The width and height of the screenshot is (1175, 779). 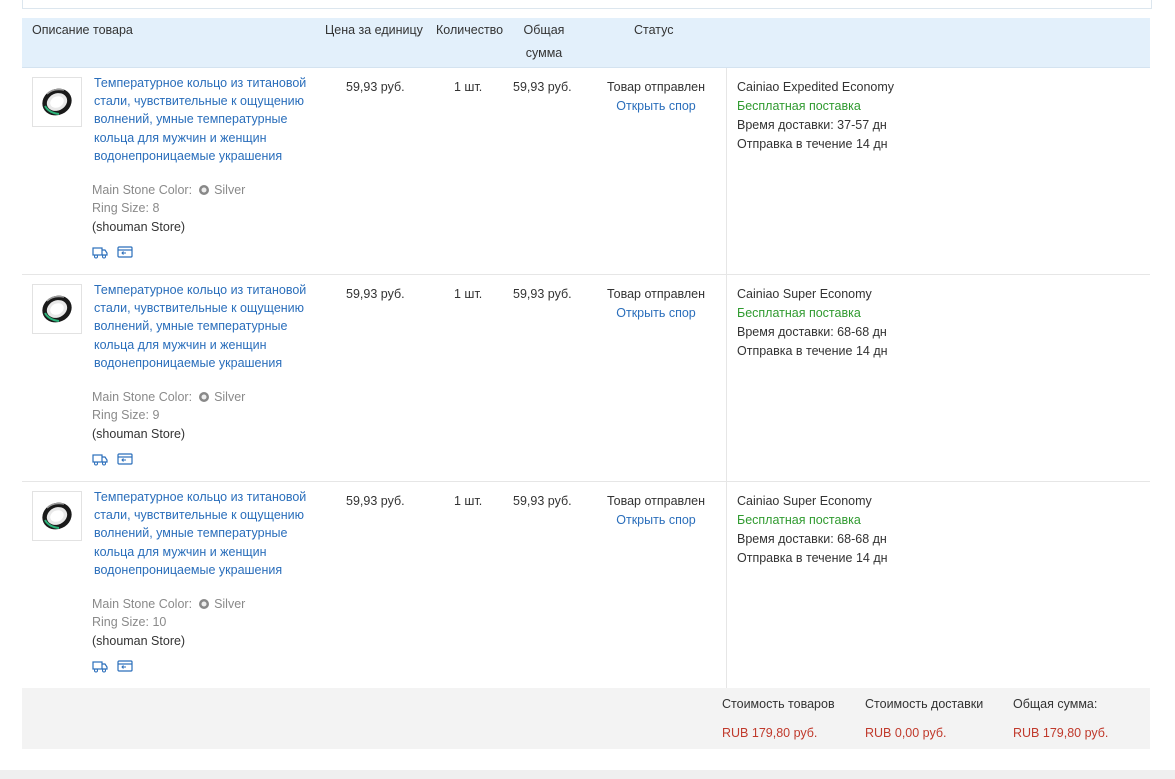 What do you see at coordinates (587, 774) in the screenshot?
I see `page-footer-strip` at bounding box center [587, 774].